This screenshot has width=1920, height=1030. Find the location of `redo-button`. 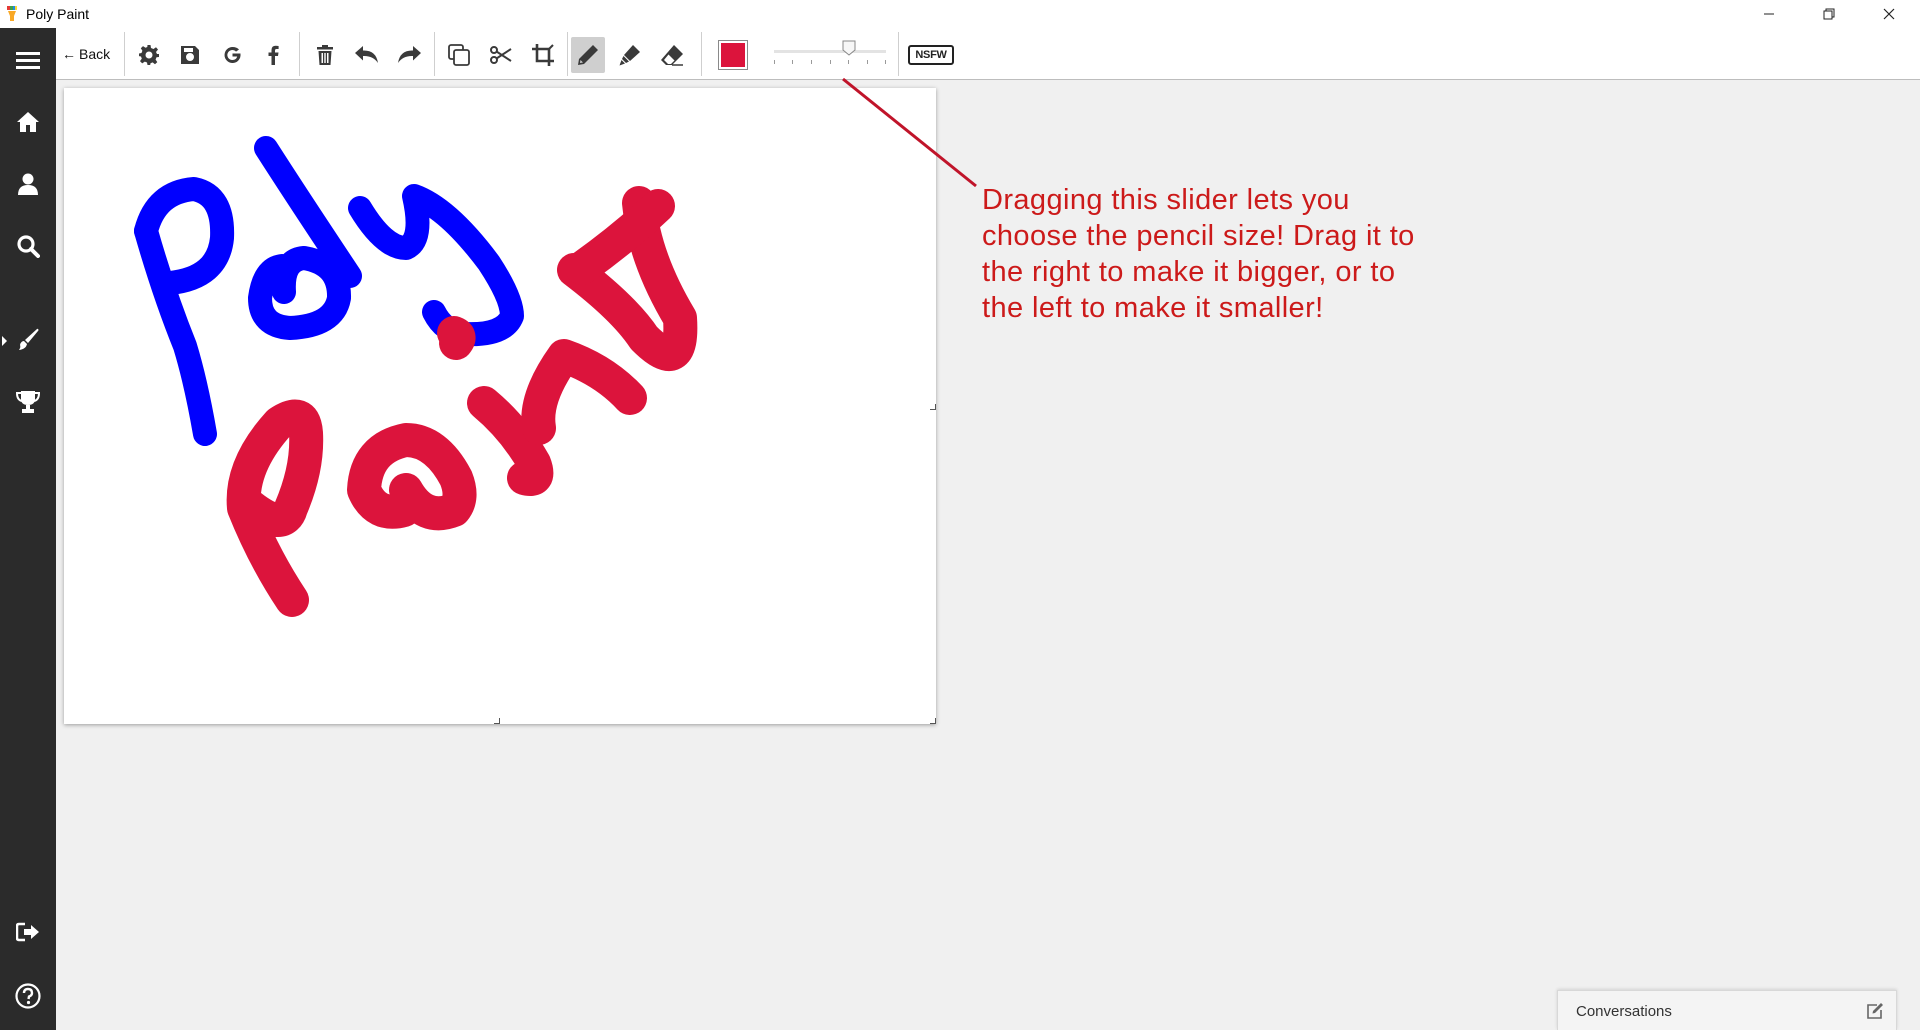

redo-button is located at coordinates (409, 55).